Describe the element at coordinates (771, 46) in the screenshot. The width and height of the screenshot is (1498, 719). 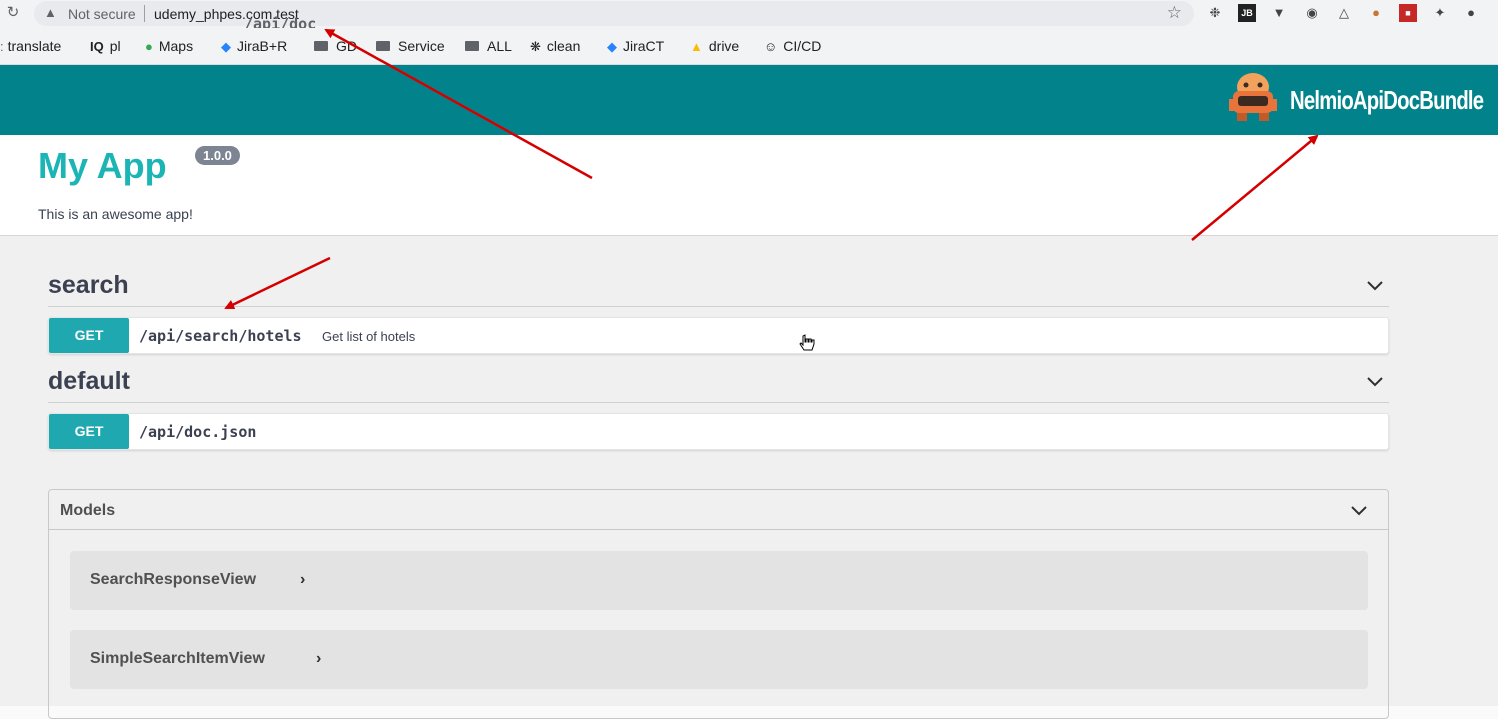
I see `avatar-icon: ☺` at that location.